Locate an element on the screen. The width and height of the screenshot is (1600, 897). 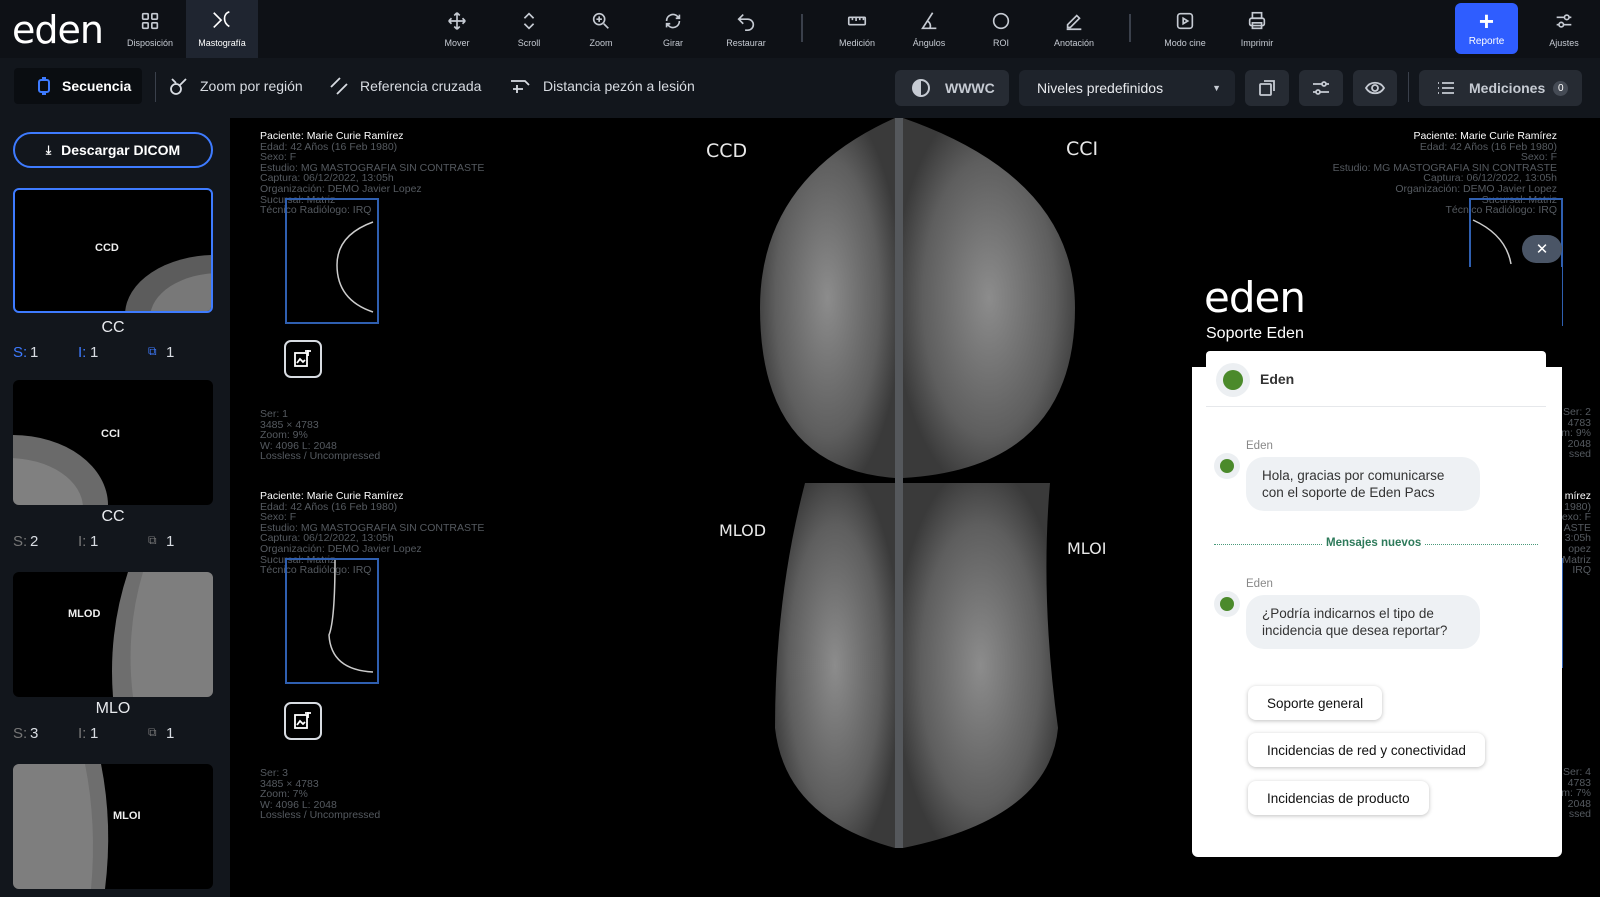
series-thumbnail-ccd: CCD is located at coordinates (113, 250).